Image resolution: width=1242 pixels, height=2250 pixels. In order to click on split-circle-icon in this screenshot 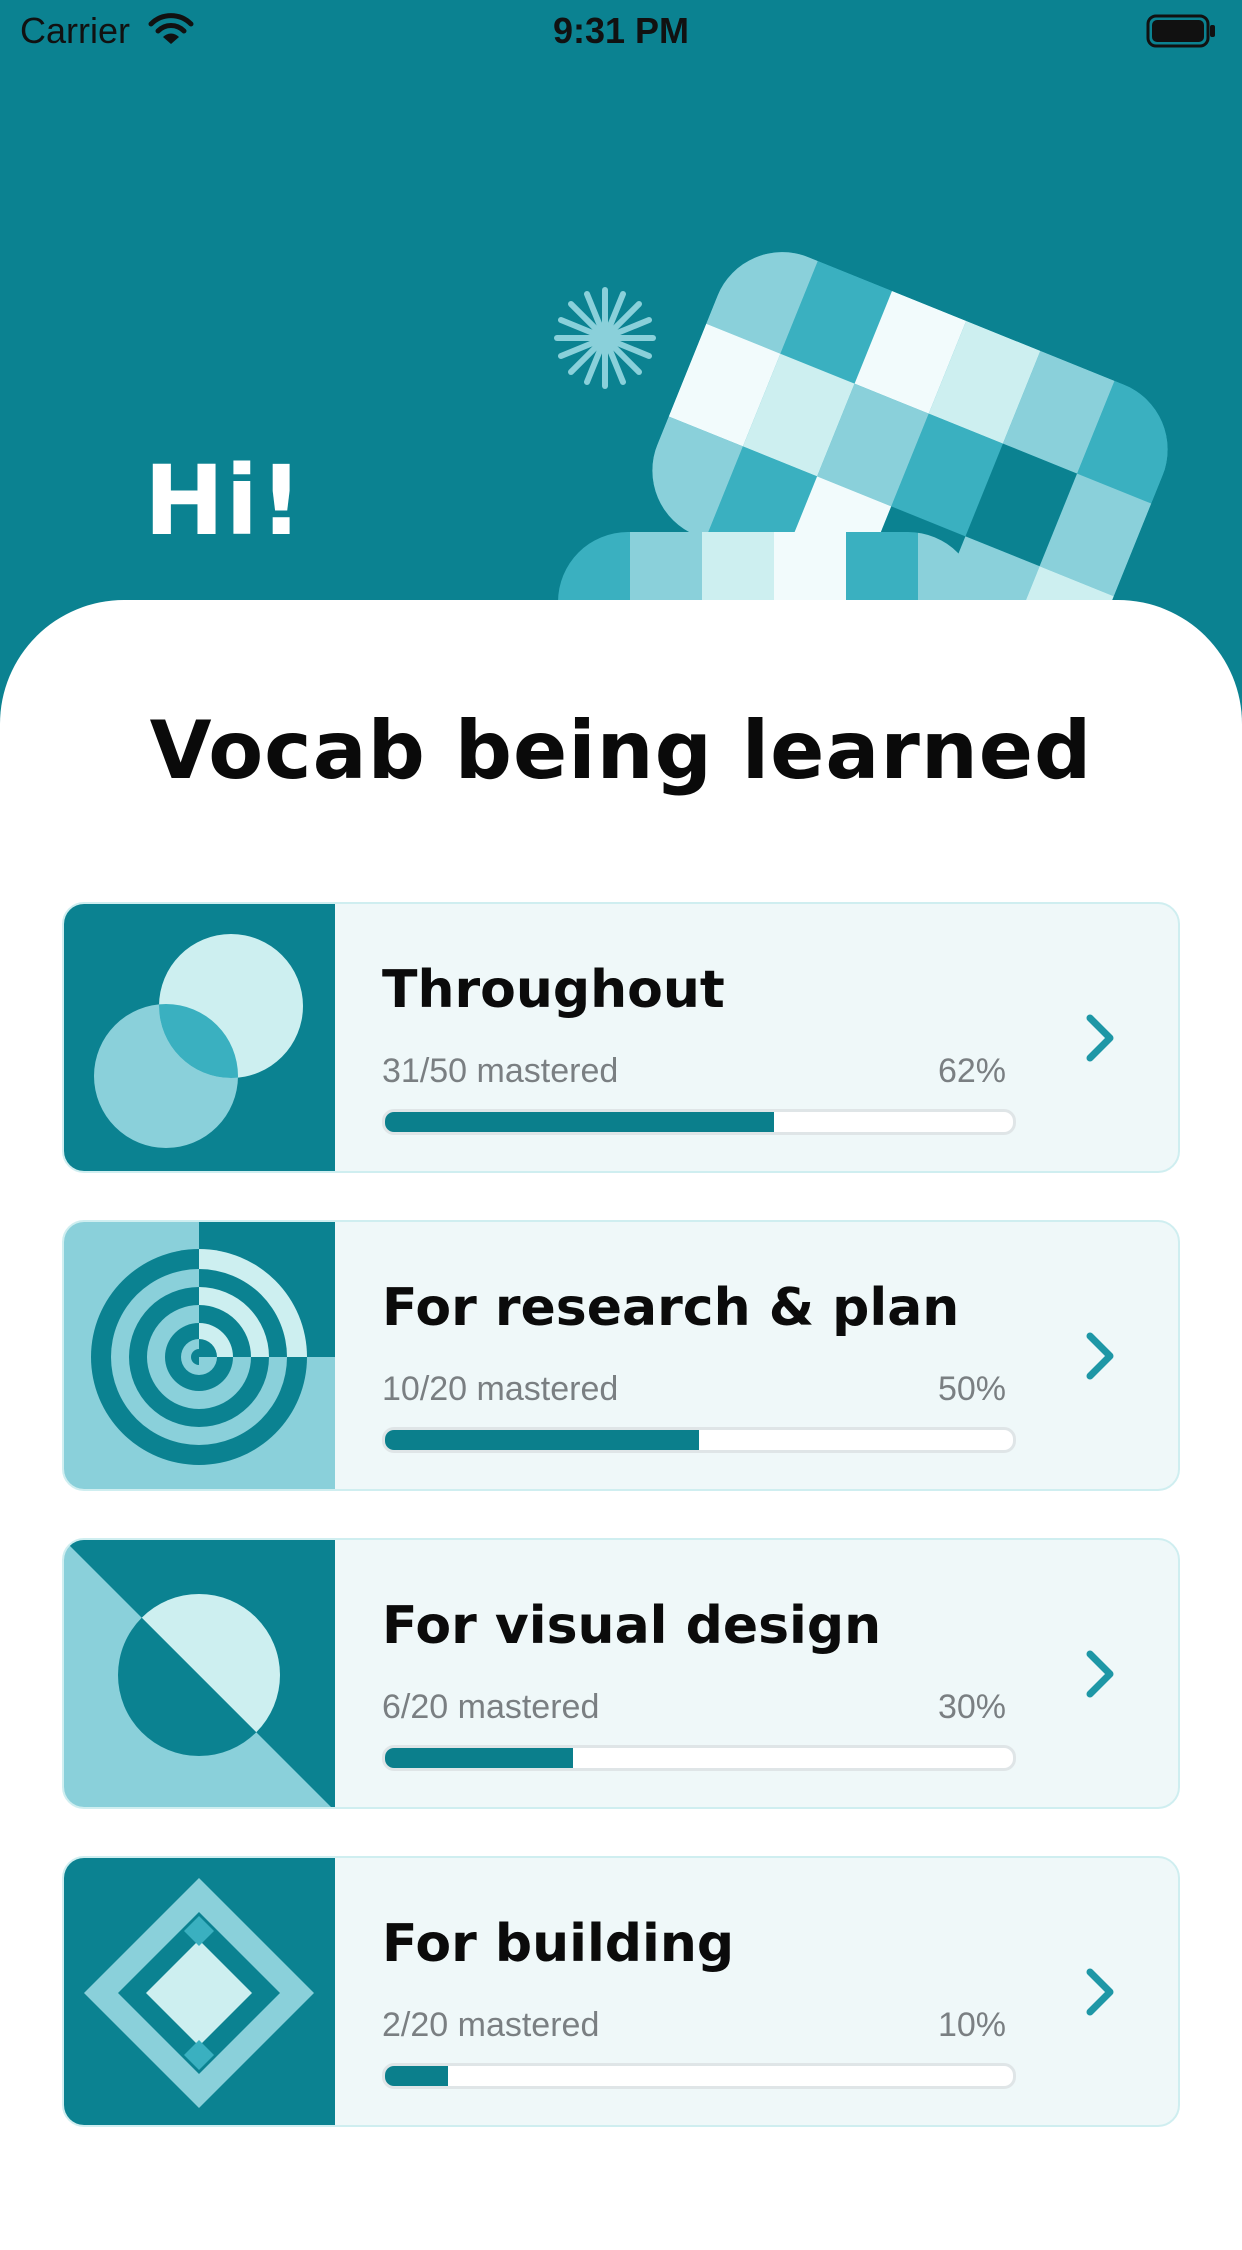, I will do `click(199, 1673)`.